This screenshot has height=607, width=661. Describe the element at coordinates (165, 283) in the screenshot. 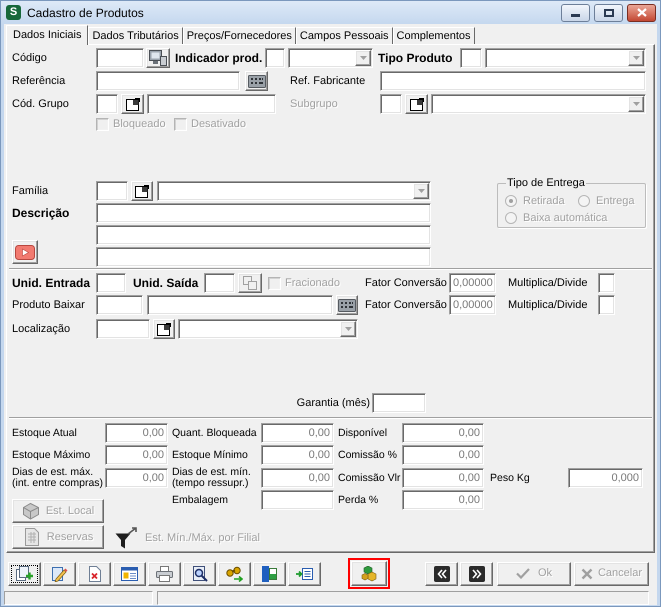

I see `field-label: Unid. Saída` at that location.